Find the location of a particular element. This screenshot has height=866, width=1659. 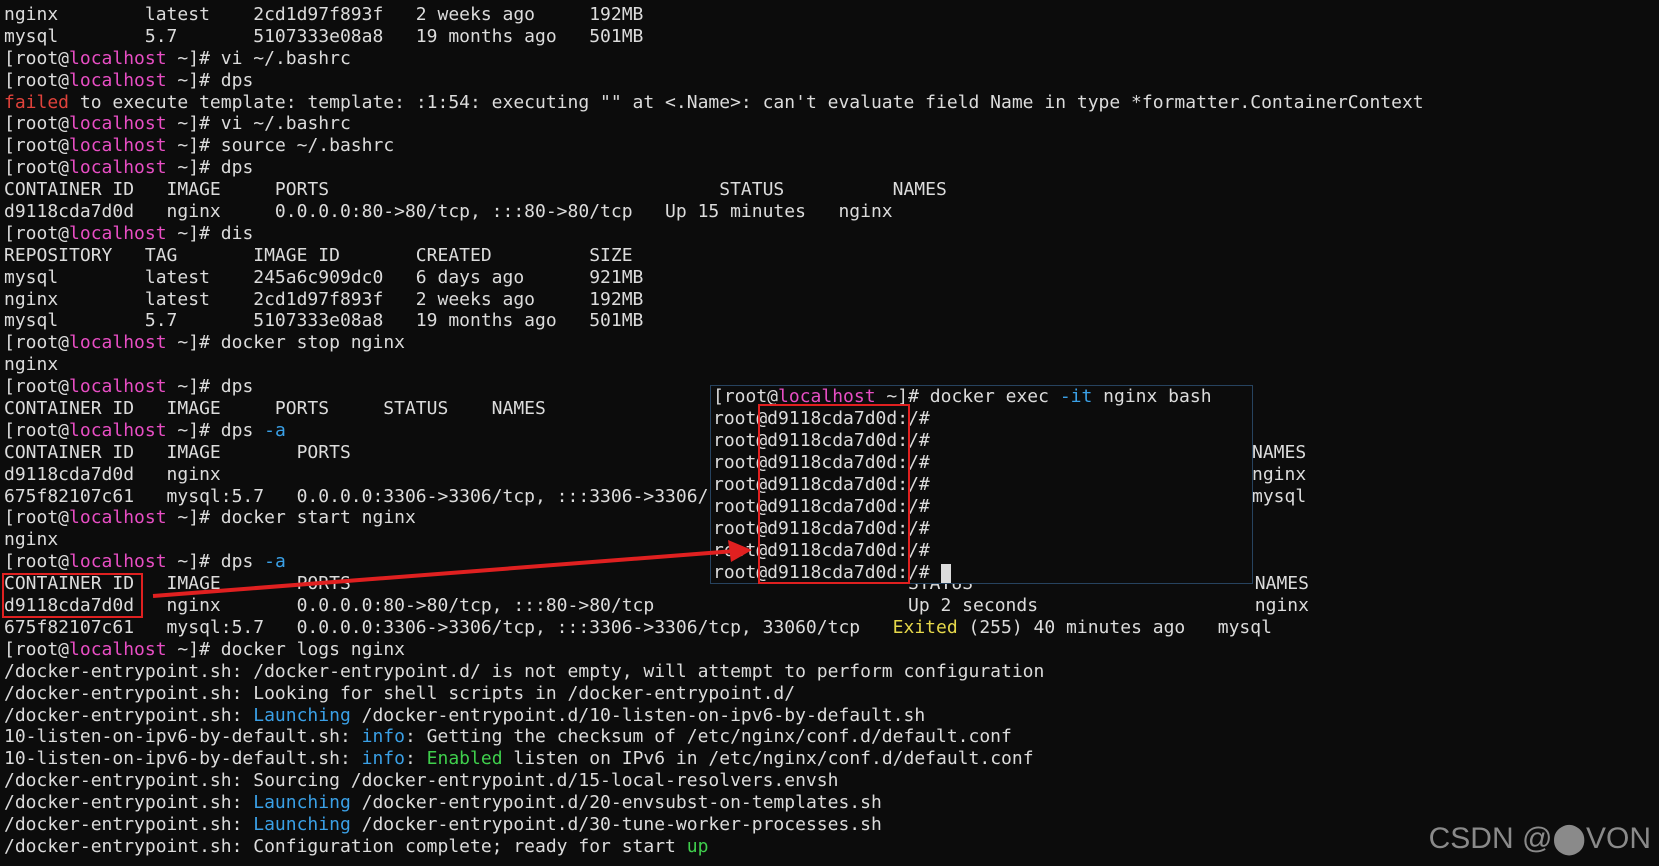

arrow-line is located at coordinates (444, 573).